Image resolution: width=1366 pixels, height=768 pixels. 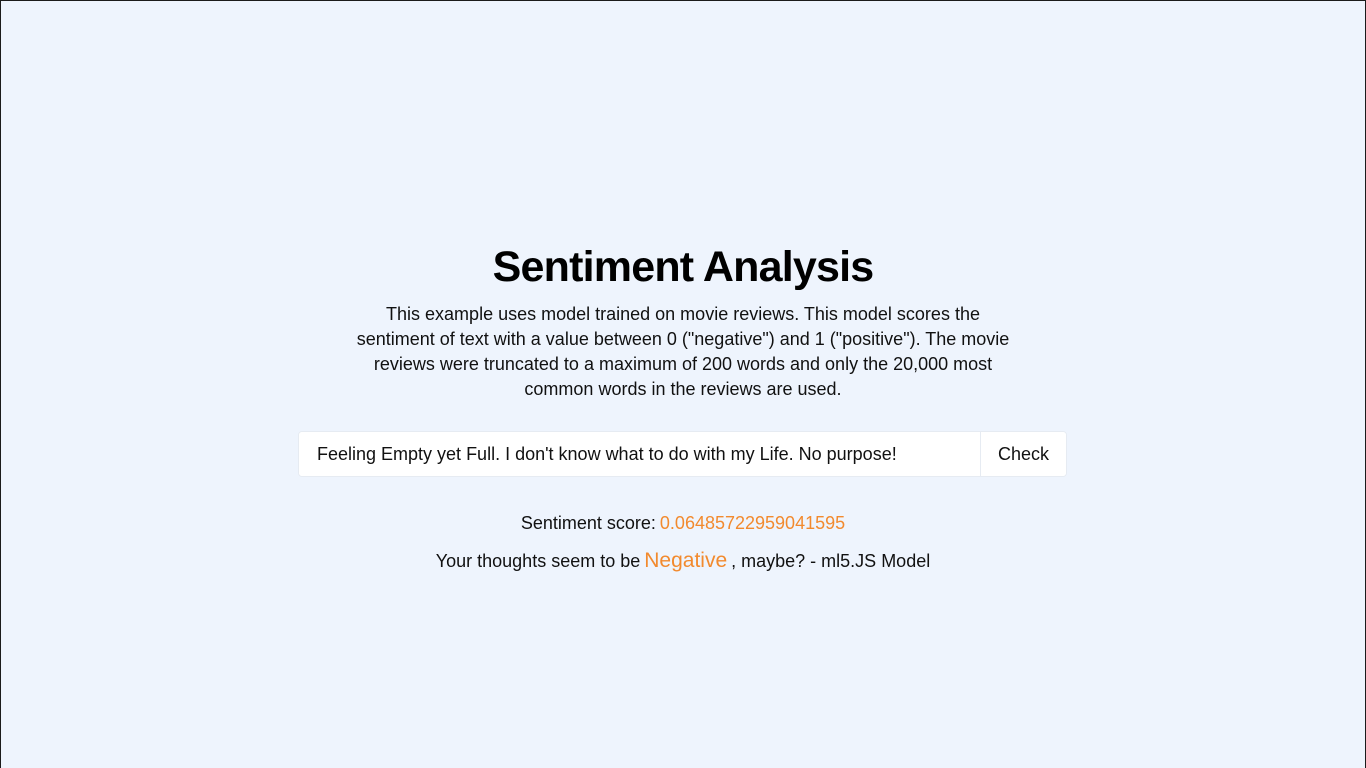 I want to click on thoughts-suffix: , maybe? - ml5.JS Model, so click(x=831, y=561).